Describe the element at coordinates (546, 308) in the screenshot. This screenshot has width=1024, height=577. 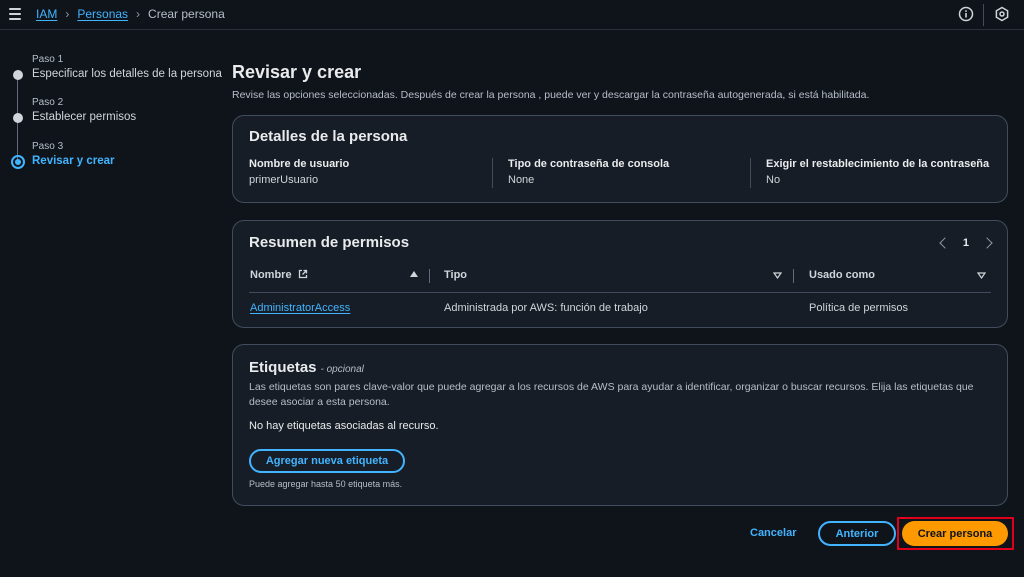
I see `table-cell-type: Administrada por AWS: función de trabajo` at that location.